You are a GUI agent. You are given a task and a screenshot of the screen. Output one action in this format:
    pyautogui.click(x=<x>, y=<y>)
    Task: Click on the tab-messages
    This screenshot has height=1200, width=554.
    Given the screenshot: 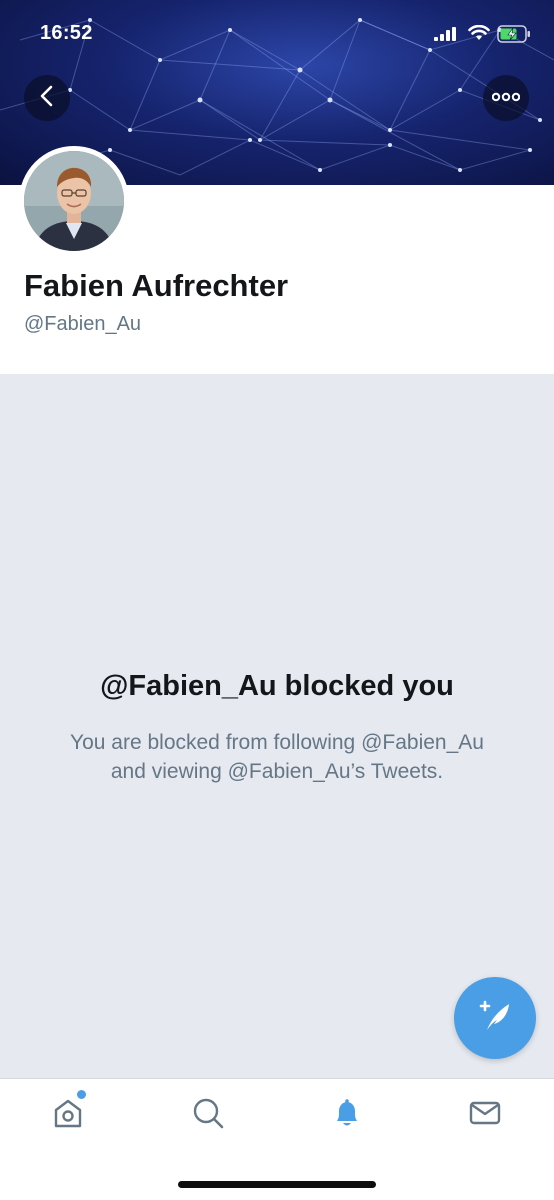 What is the action you would take?
    pyautogui.click(x=485, y=1115)
    